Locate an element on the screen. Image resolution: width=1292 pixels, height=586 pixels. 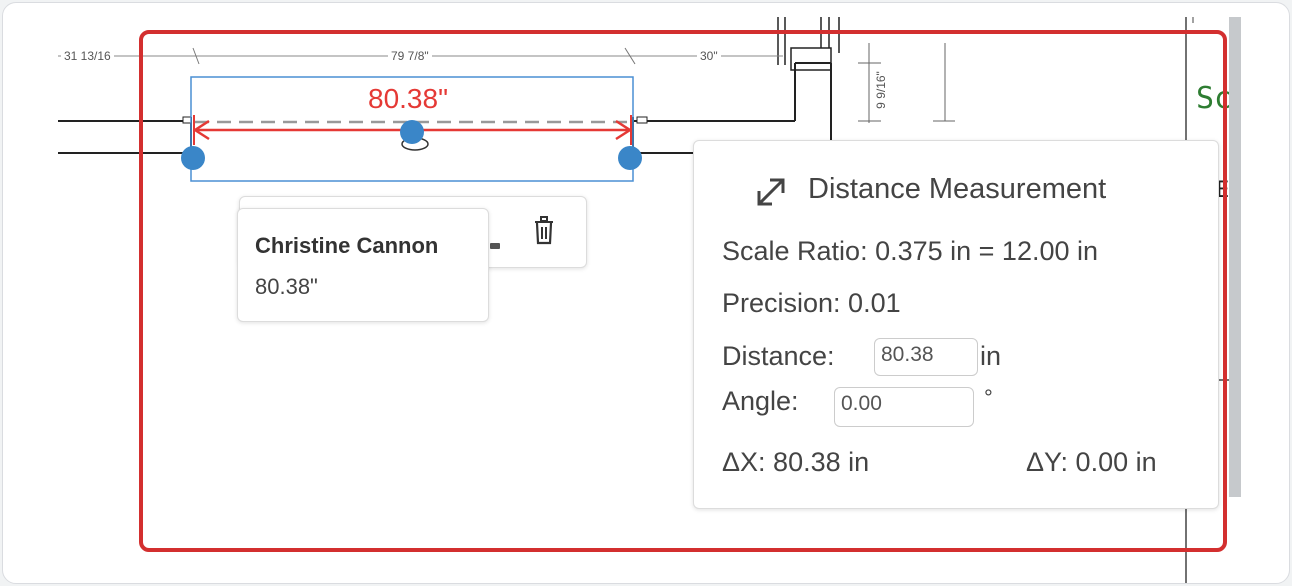
distance-label: Distance: is located at coordinates (778, 356).